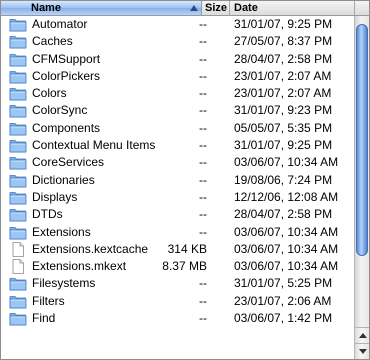 The image size is (370, 360). Describe the element at coordinates (177, 93) in the screenshot. I see `file-row: Colors -- 23/01/07, 2:07 AM` at that location.